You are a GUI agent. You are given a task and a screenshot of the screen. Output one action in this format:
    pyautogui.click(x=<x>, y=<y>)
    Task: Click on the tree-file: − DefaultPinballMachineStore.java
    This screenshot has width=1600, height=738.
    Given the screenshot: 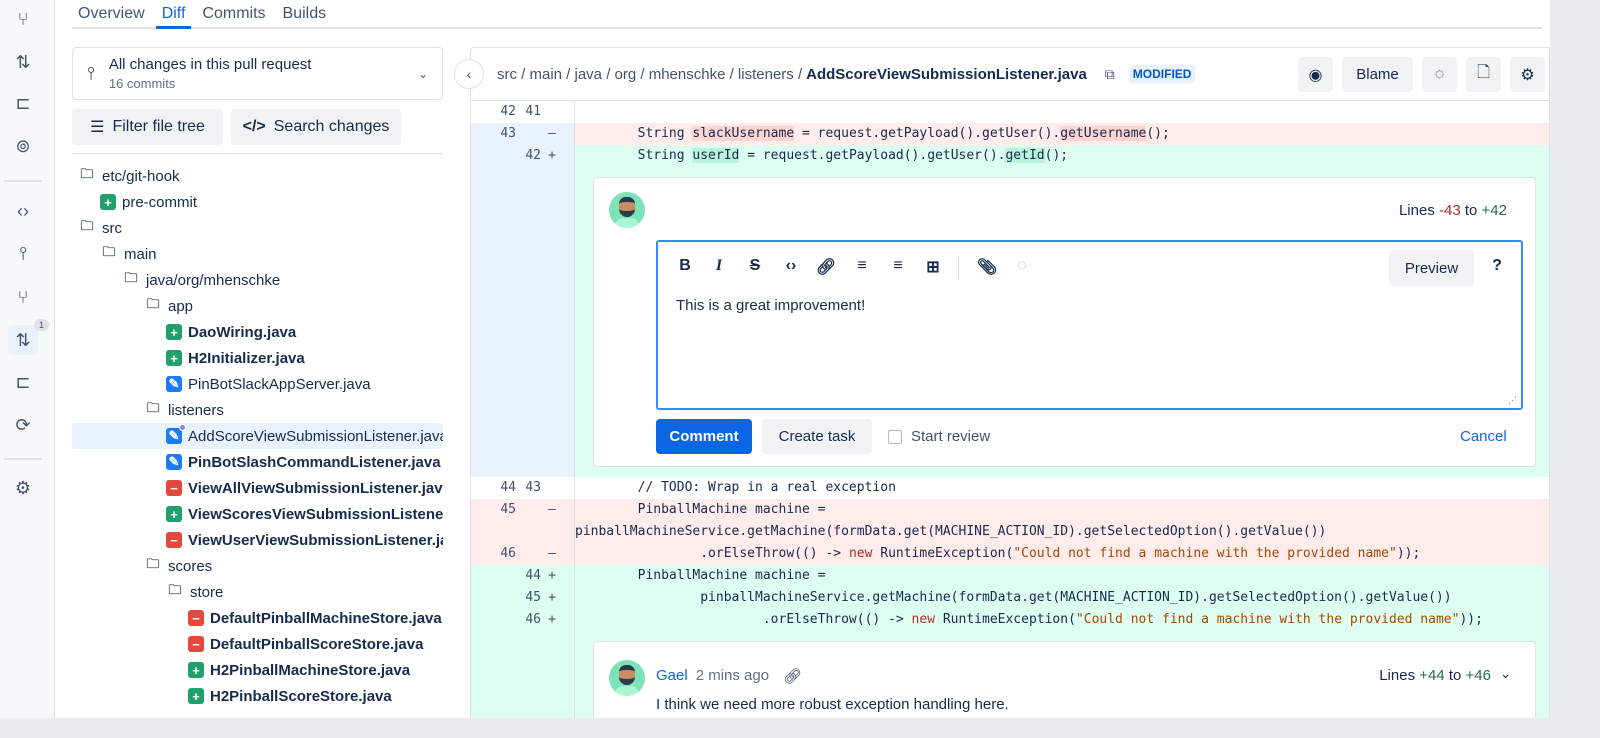 What is the action you would take?
    pyautogui.click(x=257, y=618)
    